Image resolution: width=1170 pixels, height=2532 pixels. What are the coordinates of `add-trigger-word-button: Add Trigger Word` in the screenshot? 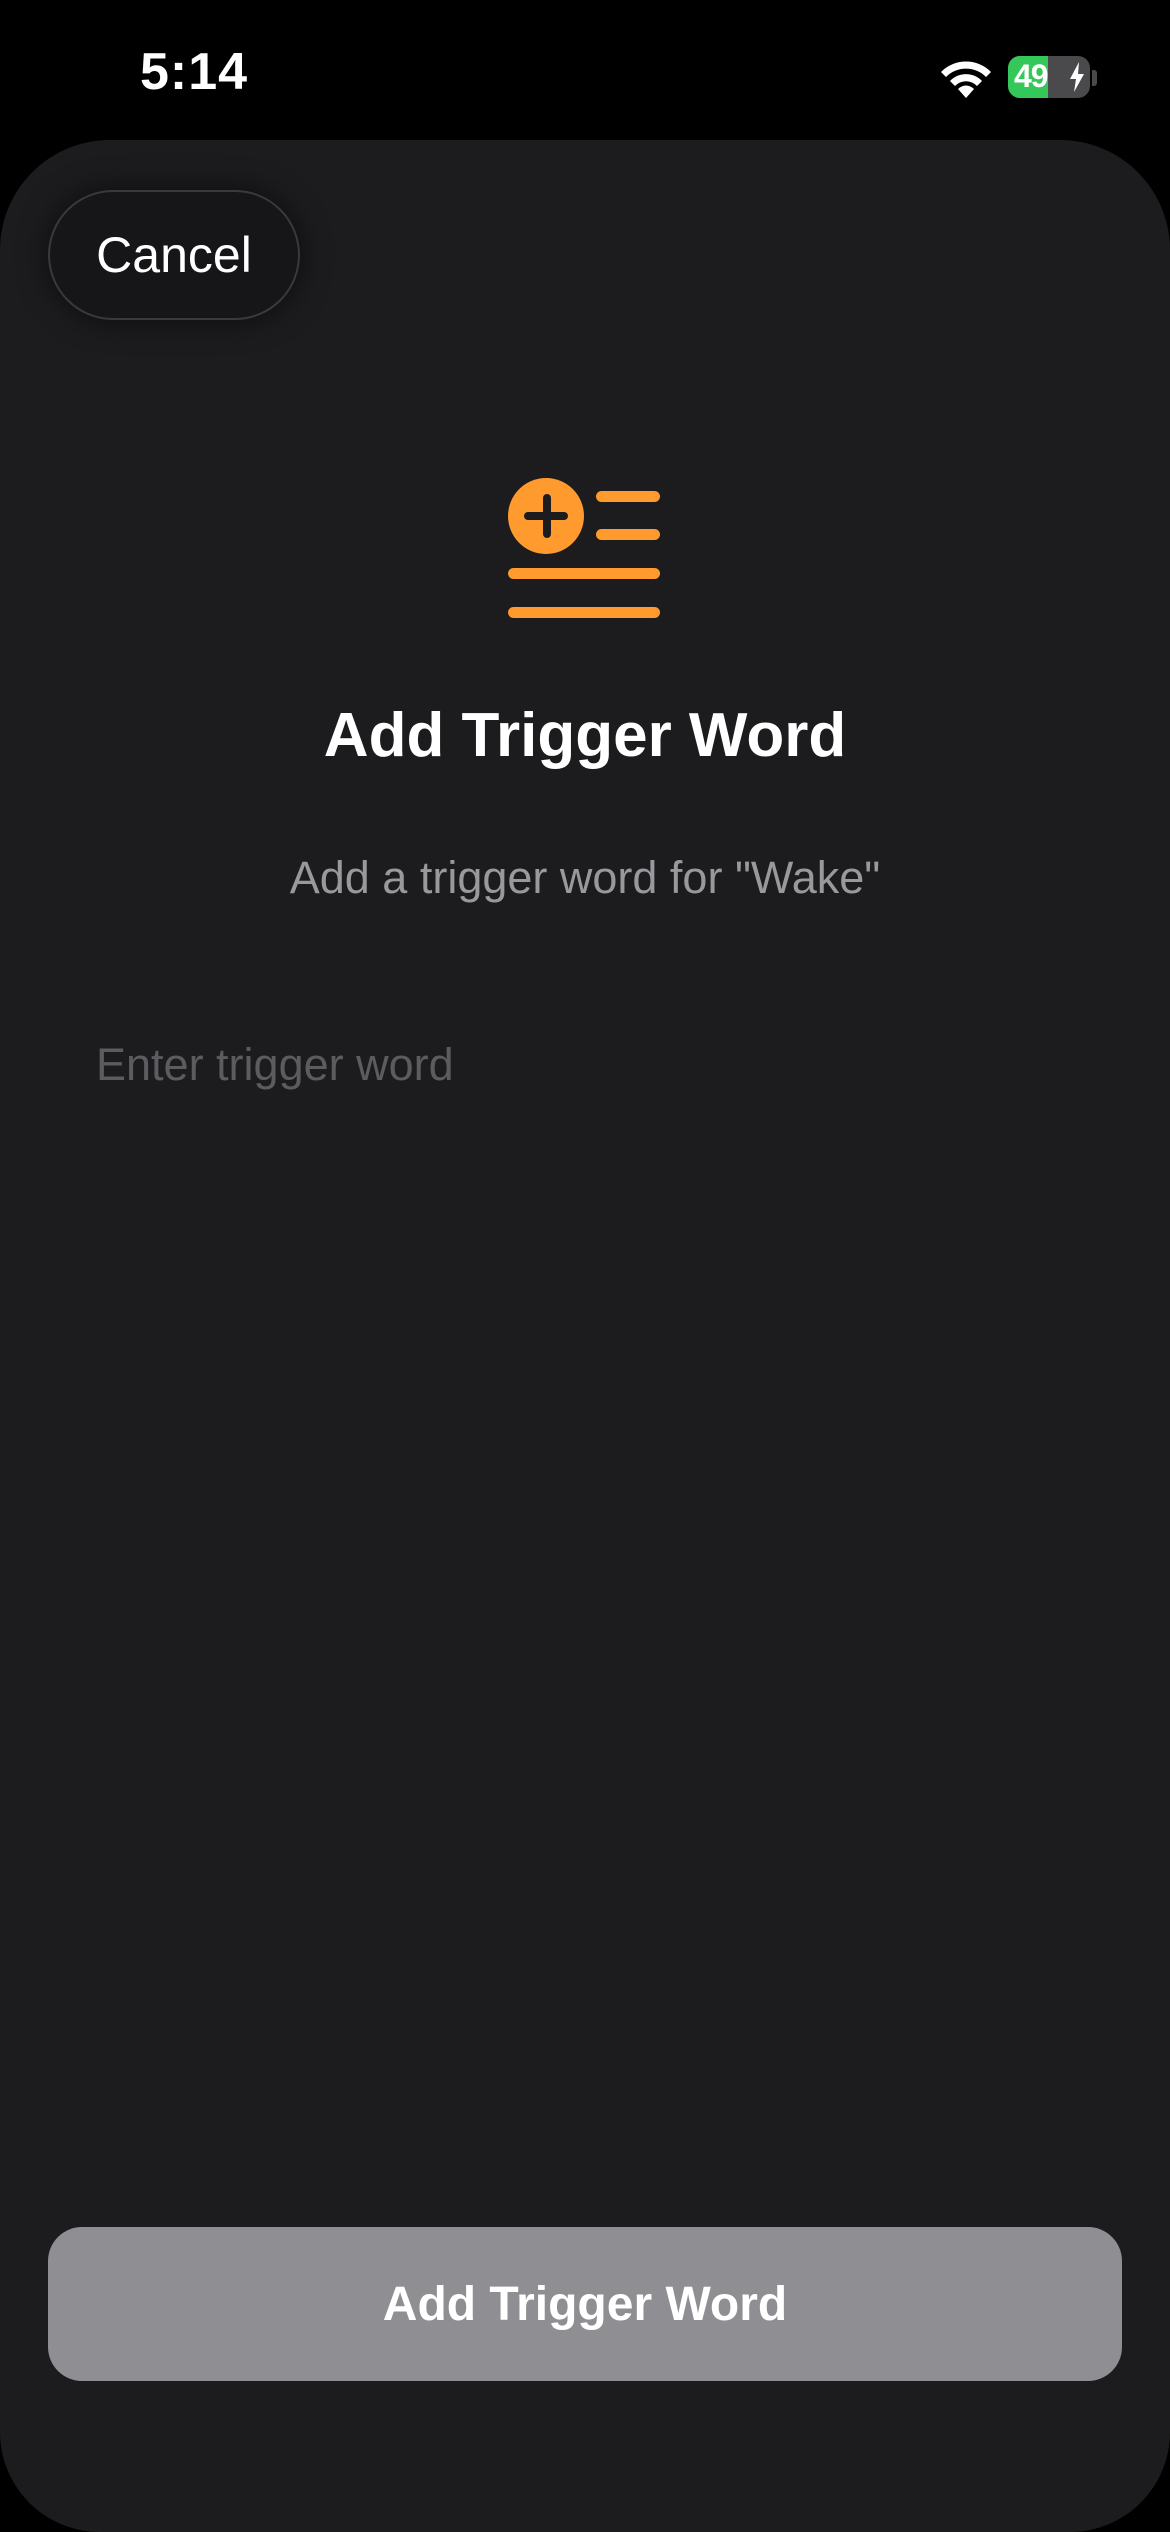 It's located at (585, 2304).